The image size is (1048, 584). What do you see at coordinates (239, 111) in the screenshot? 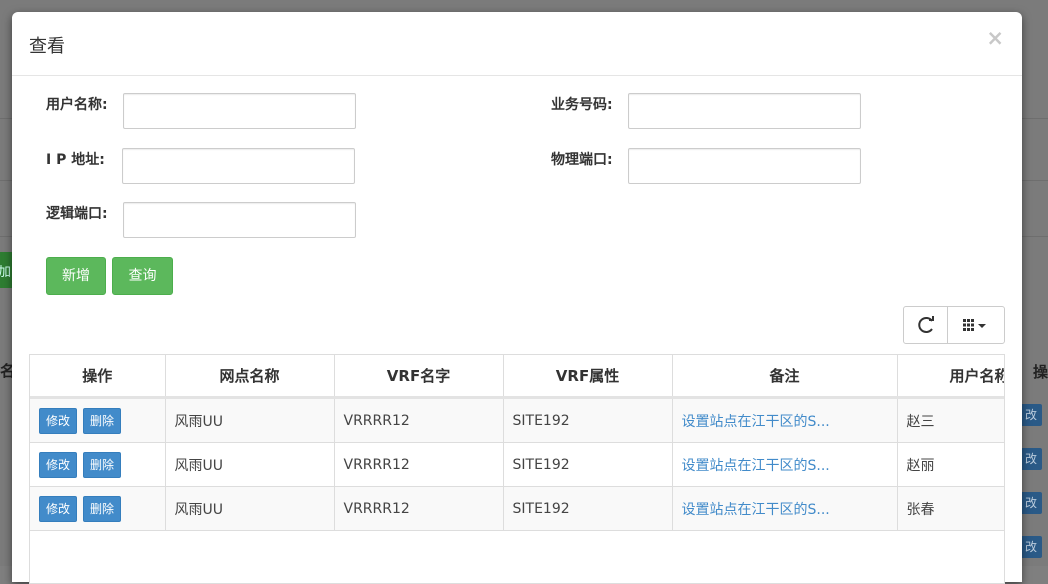
I see `user-name-input` at bounding box center [239, 111].